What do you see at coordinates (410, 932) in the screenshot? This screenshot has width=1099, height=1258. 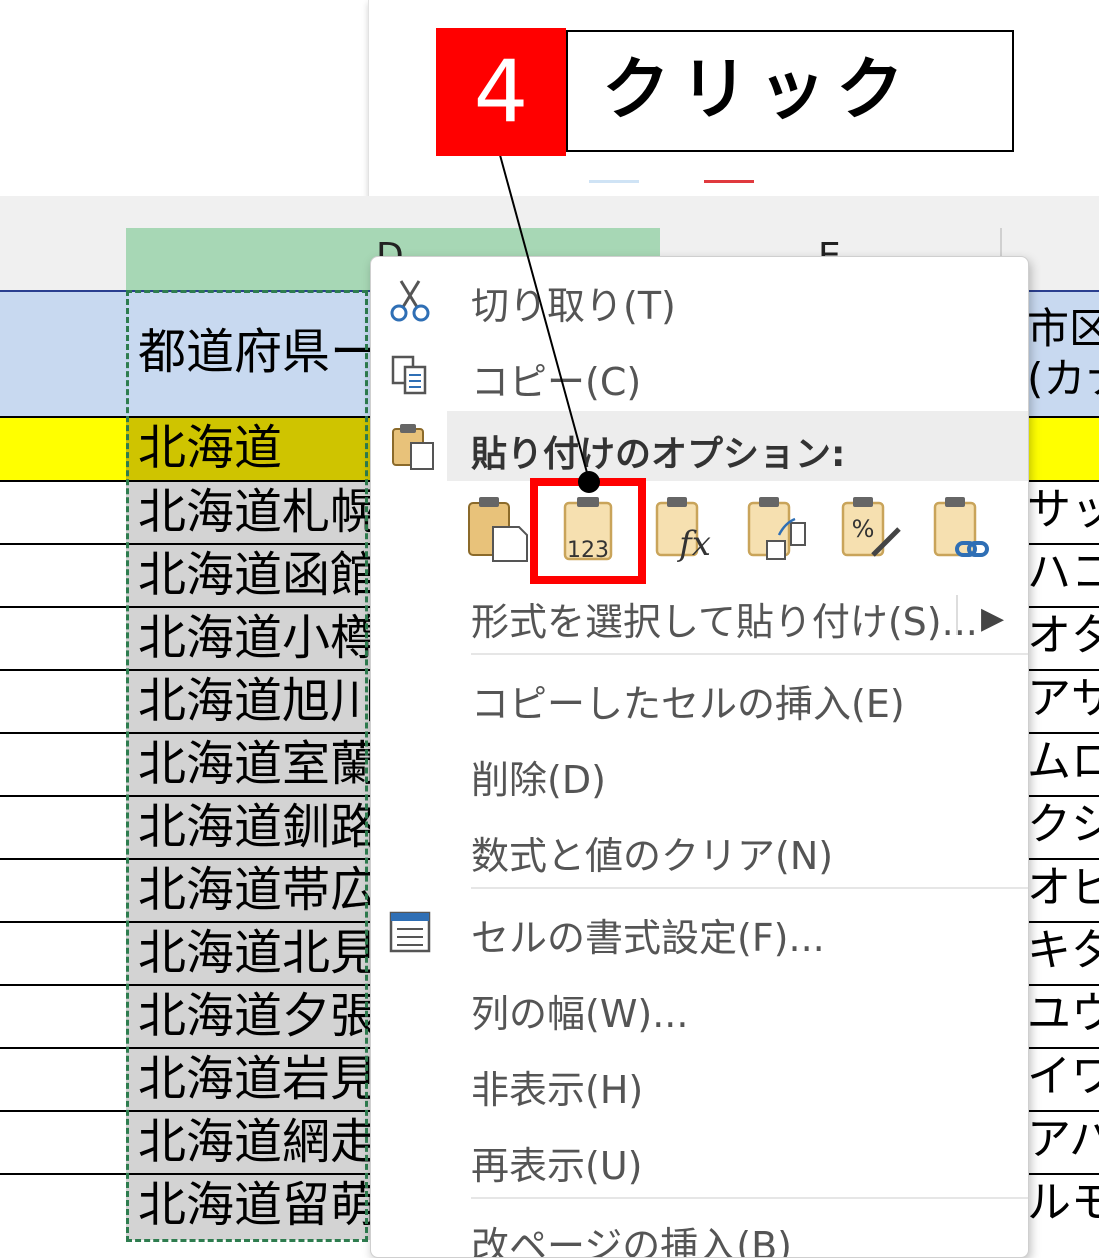 I see `format-cells-icon` at bounding box center [410, 932].